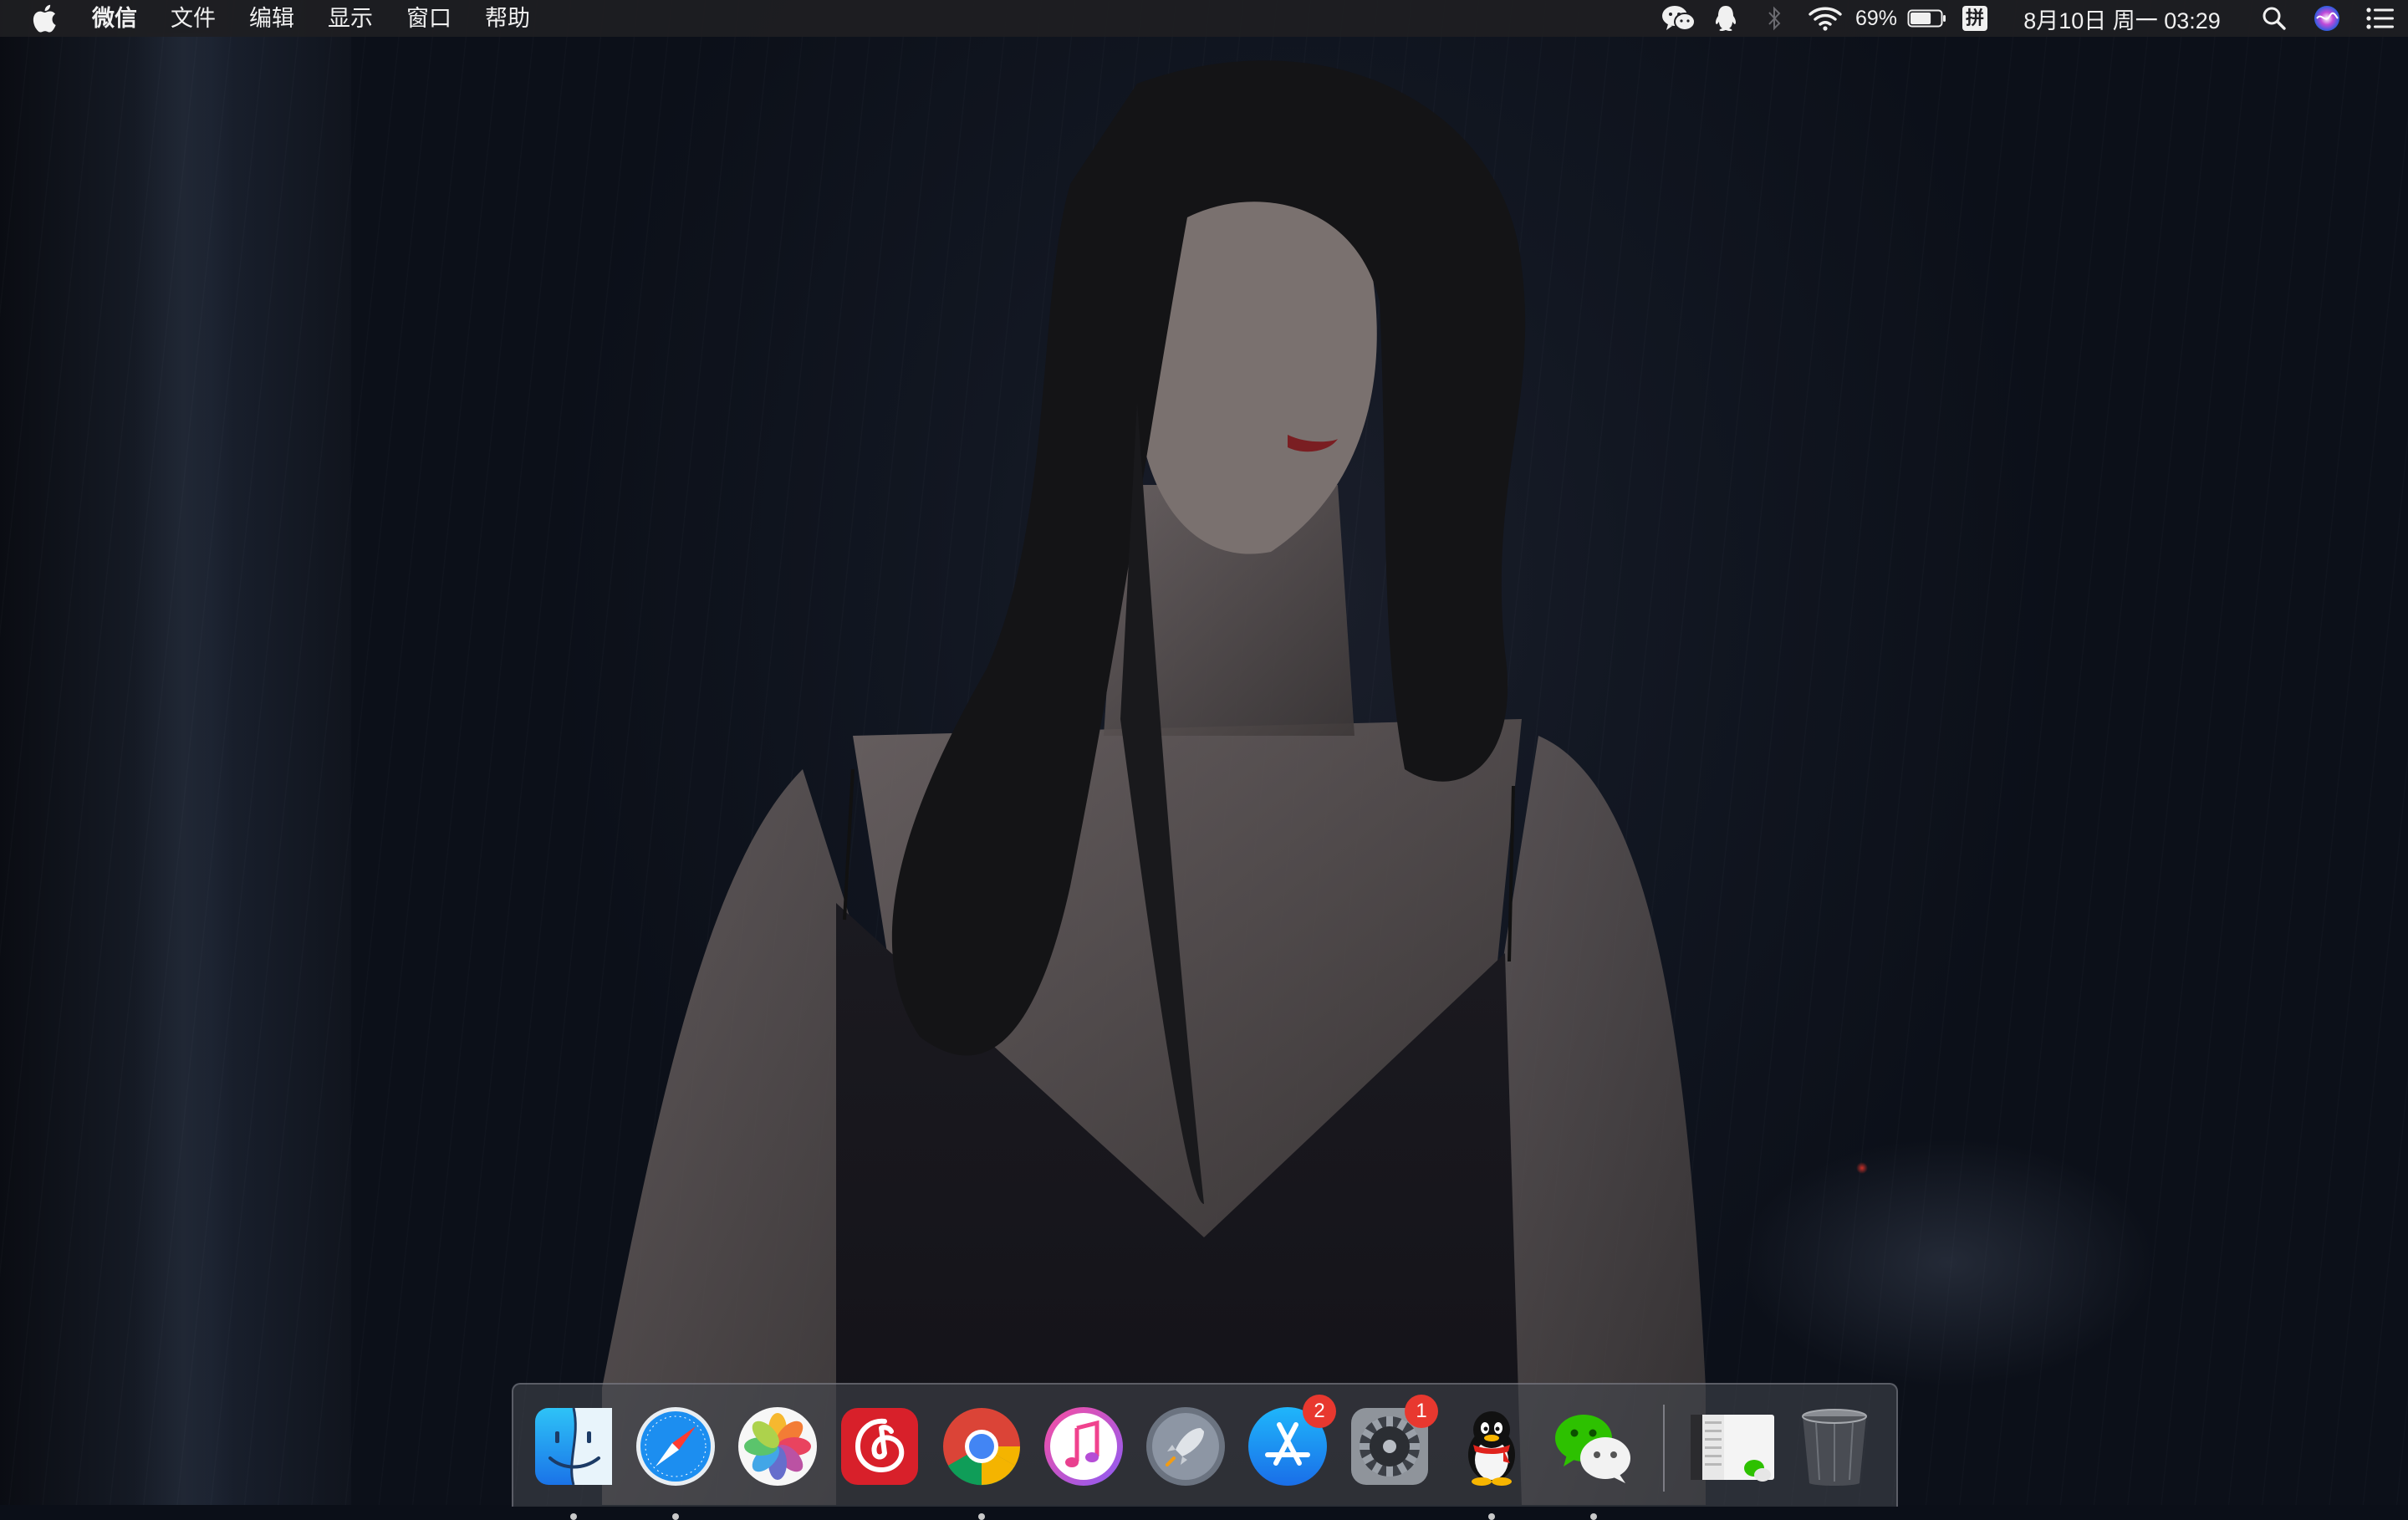 This screenshot has width=2408, height=1520. Describe the element at coordinates (2327, 19) in the screenshot. I see `siri-icon` at that location.